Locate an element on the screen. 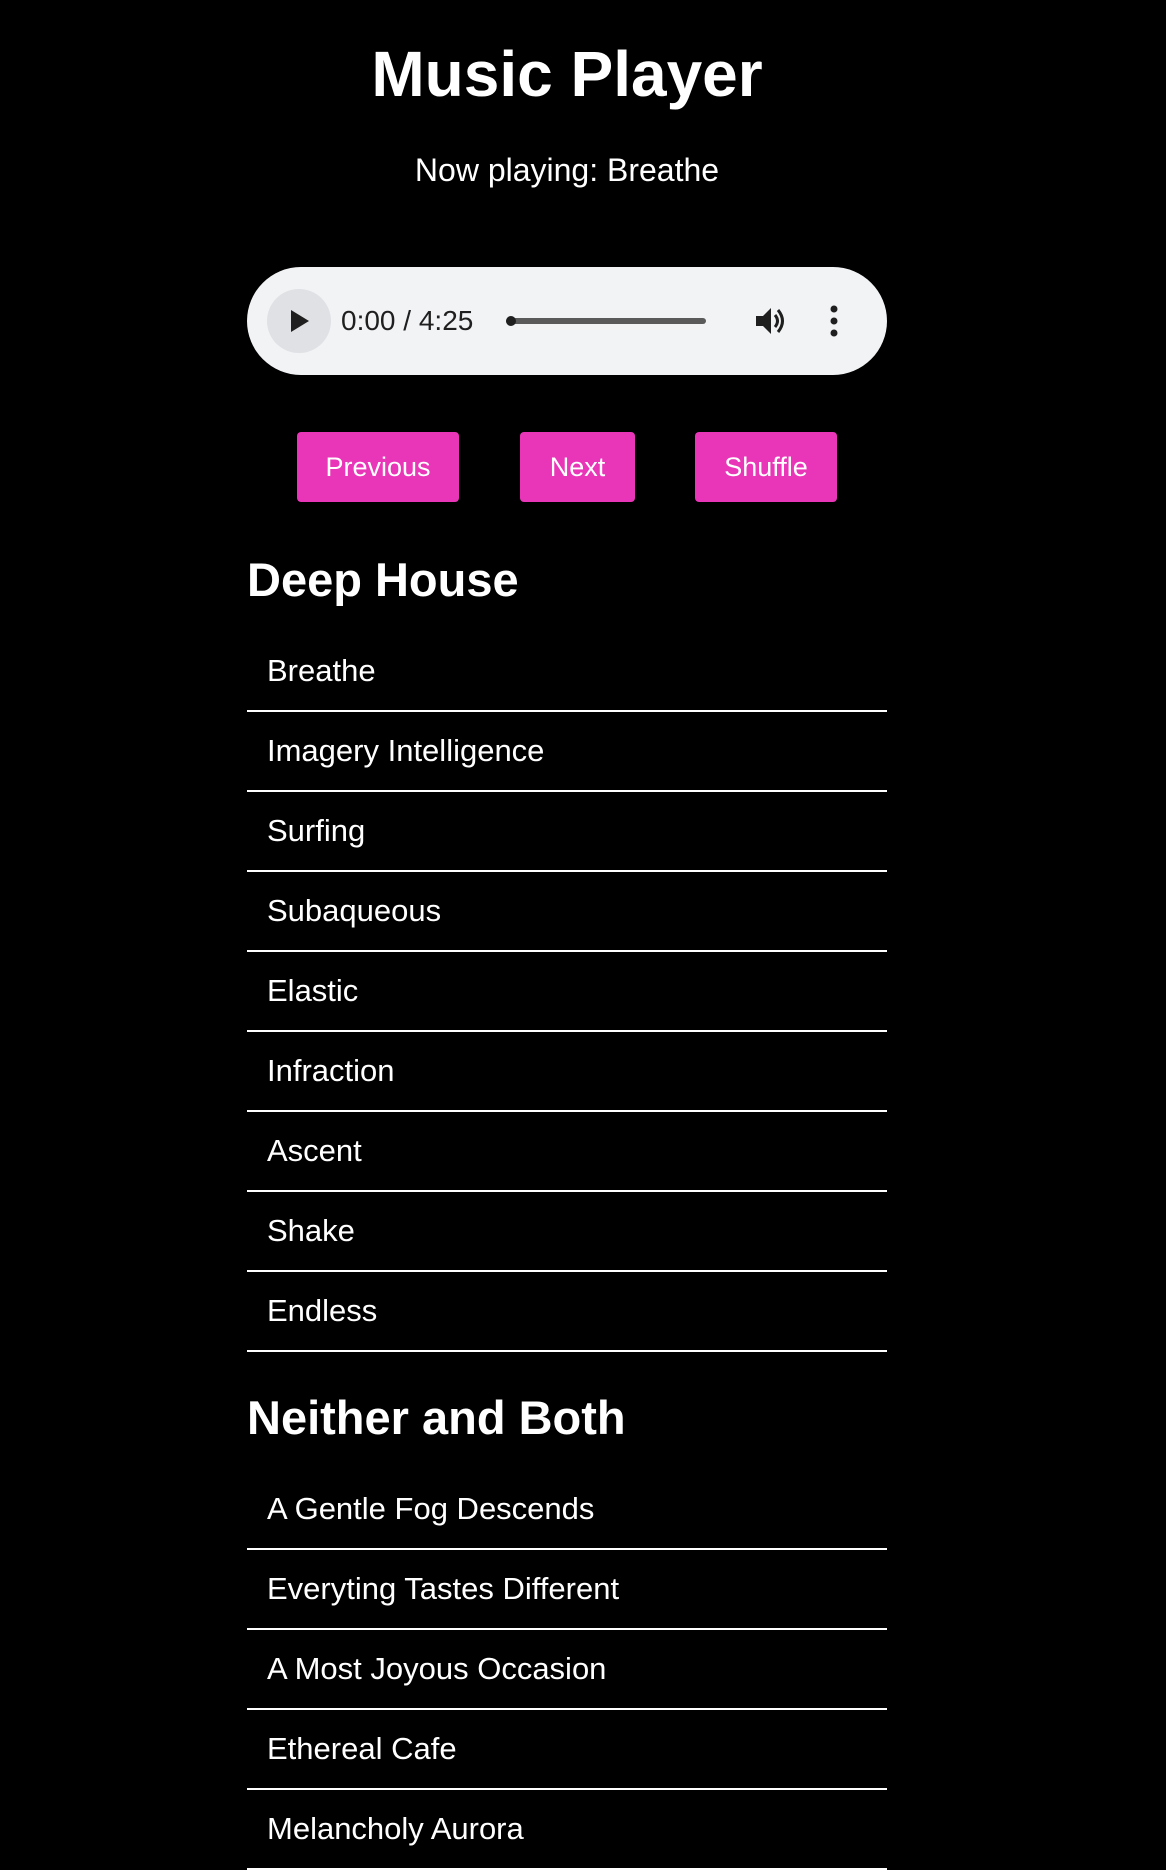 This screenshot has width=1166, height=1870. track-item: Infraction is located at coordinates (567, 1072).